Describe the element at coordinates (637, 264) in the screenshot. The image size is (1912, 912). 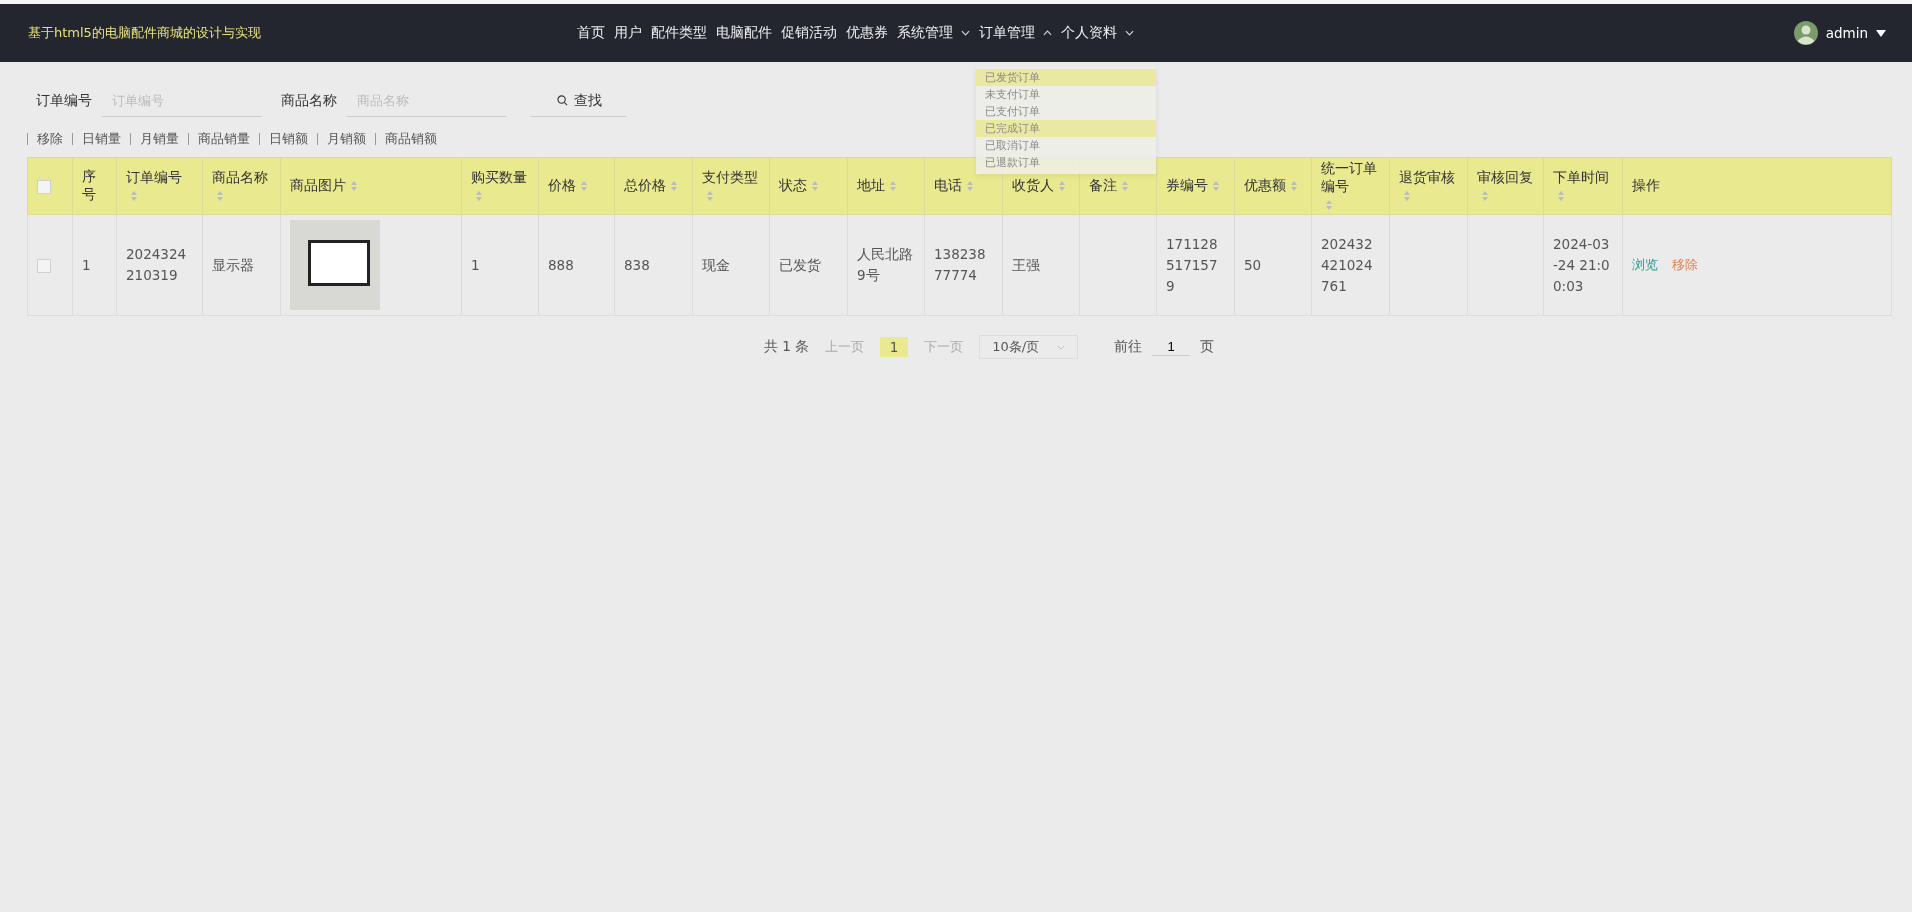
I see `table-cell: 838` at that location.